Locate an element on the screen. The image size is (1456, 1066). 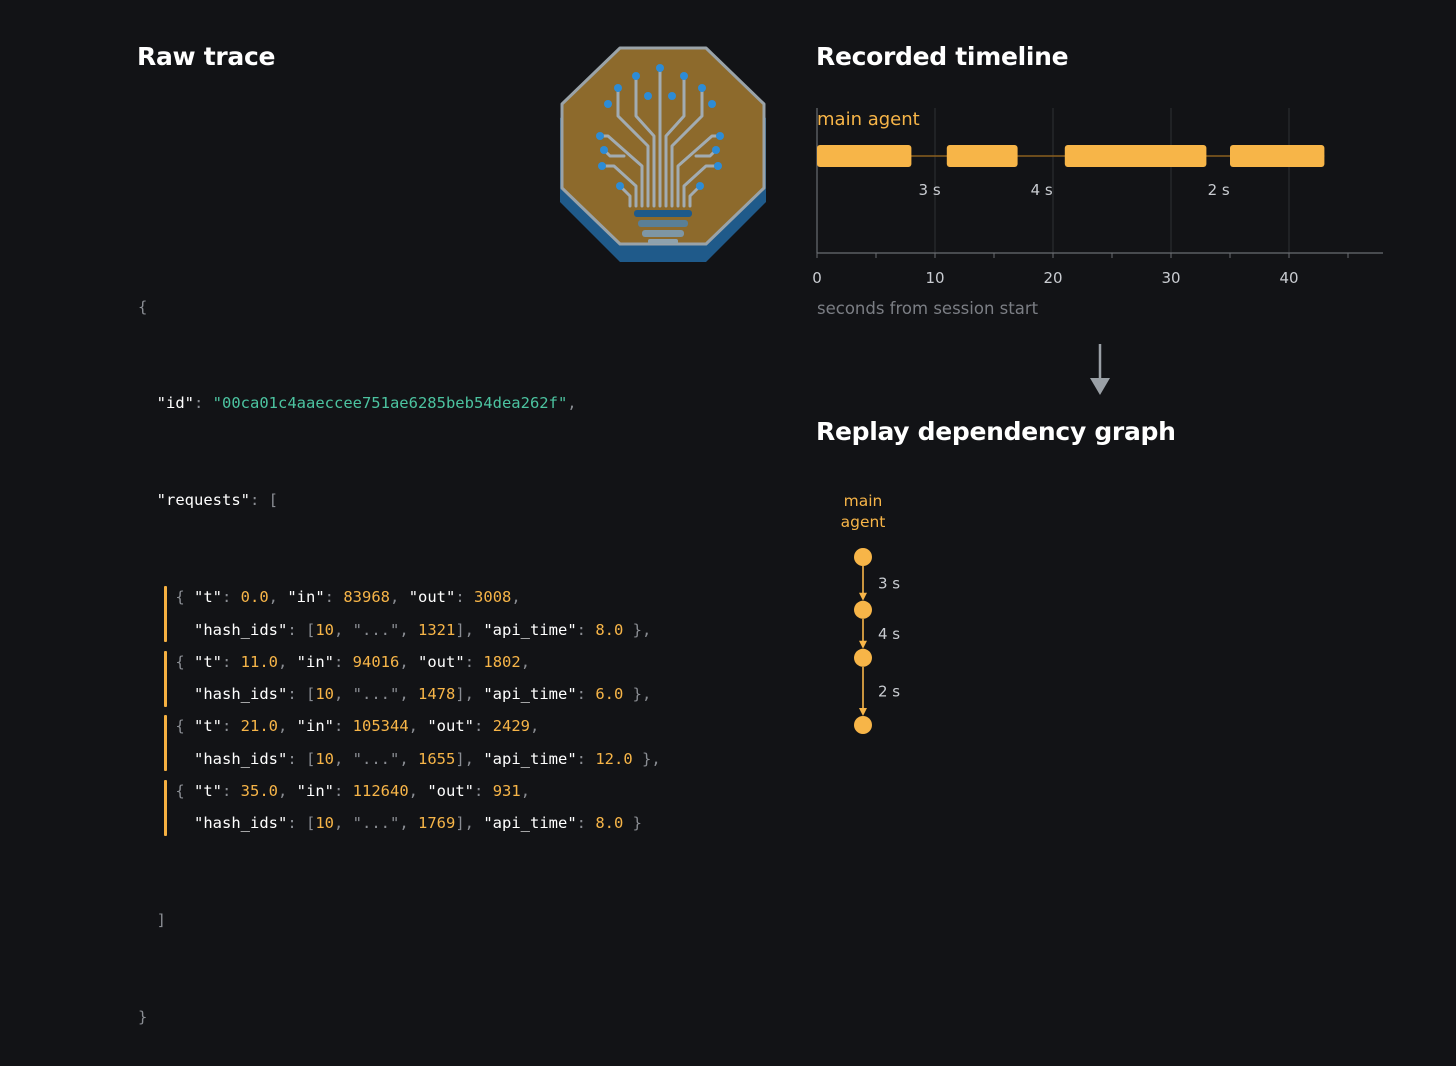
hash-last: 1478 is located at coordinates (437, 694).